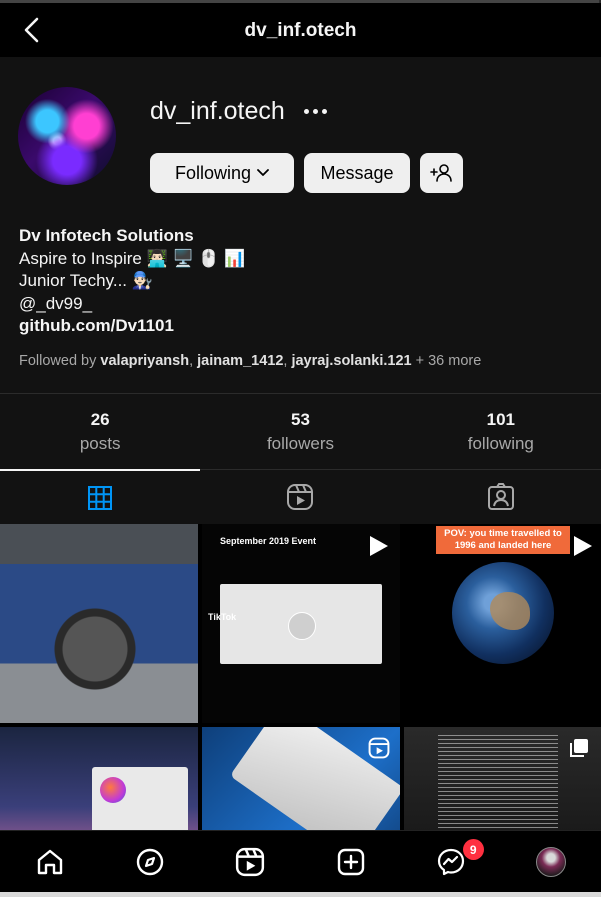 Image resolution: width=601 pixels, height=897 pixels. What do you see at coordinates (213, 172) in the screenshot?
I see `following-button-label: Following` at bounding box center [213, 172].